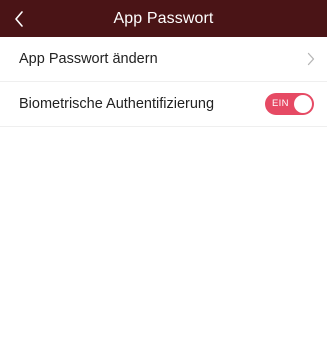 The width and height of the screenshot is (327, 350). I want to click on app-header: App Passwort, so click(163, 18).